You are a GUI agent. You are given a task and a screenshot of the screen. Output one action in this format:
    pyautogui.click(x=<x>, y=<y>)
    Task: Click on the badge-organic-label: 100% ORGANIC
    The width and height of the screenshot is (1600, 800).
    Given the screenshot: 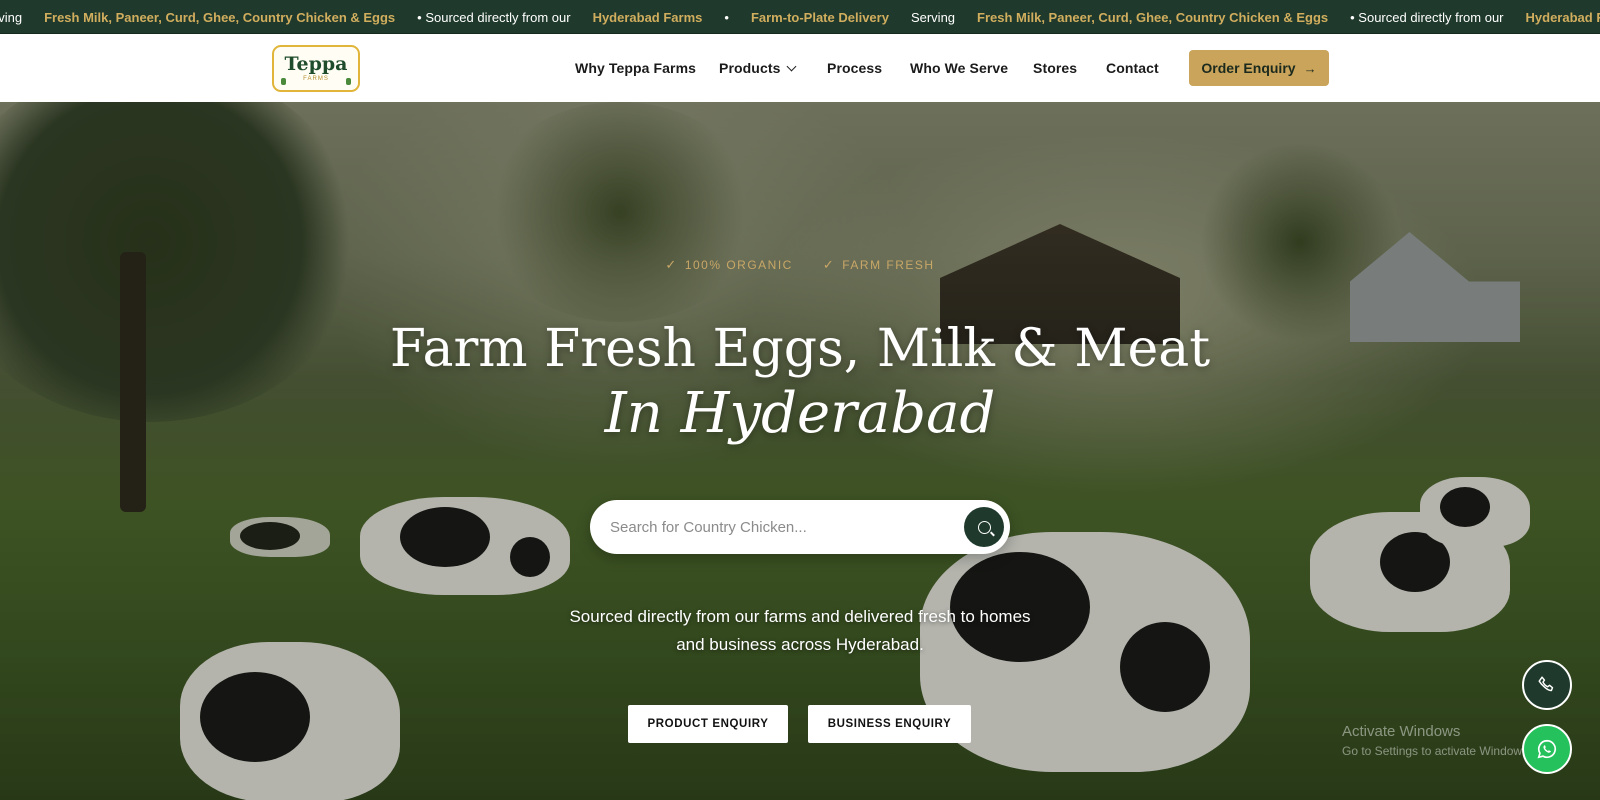 What is the action you would take?
    pyautogui.click(x=738, y=265)
    